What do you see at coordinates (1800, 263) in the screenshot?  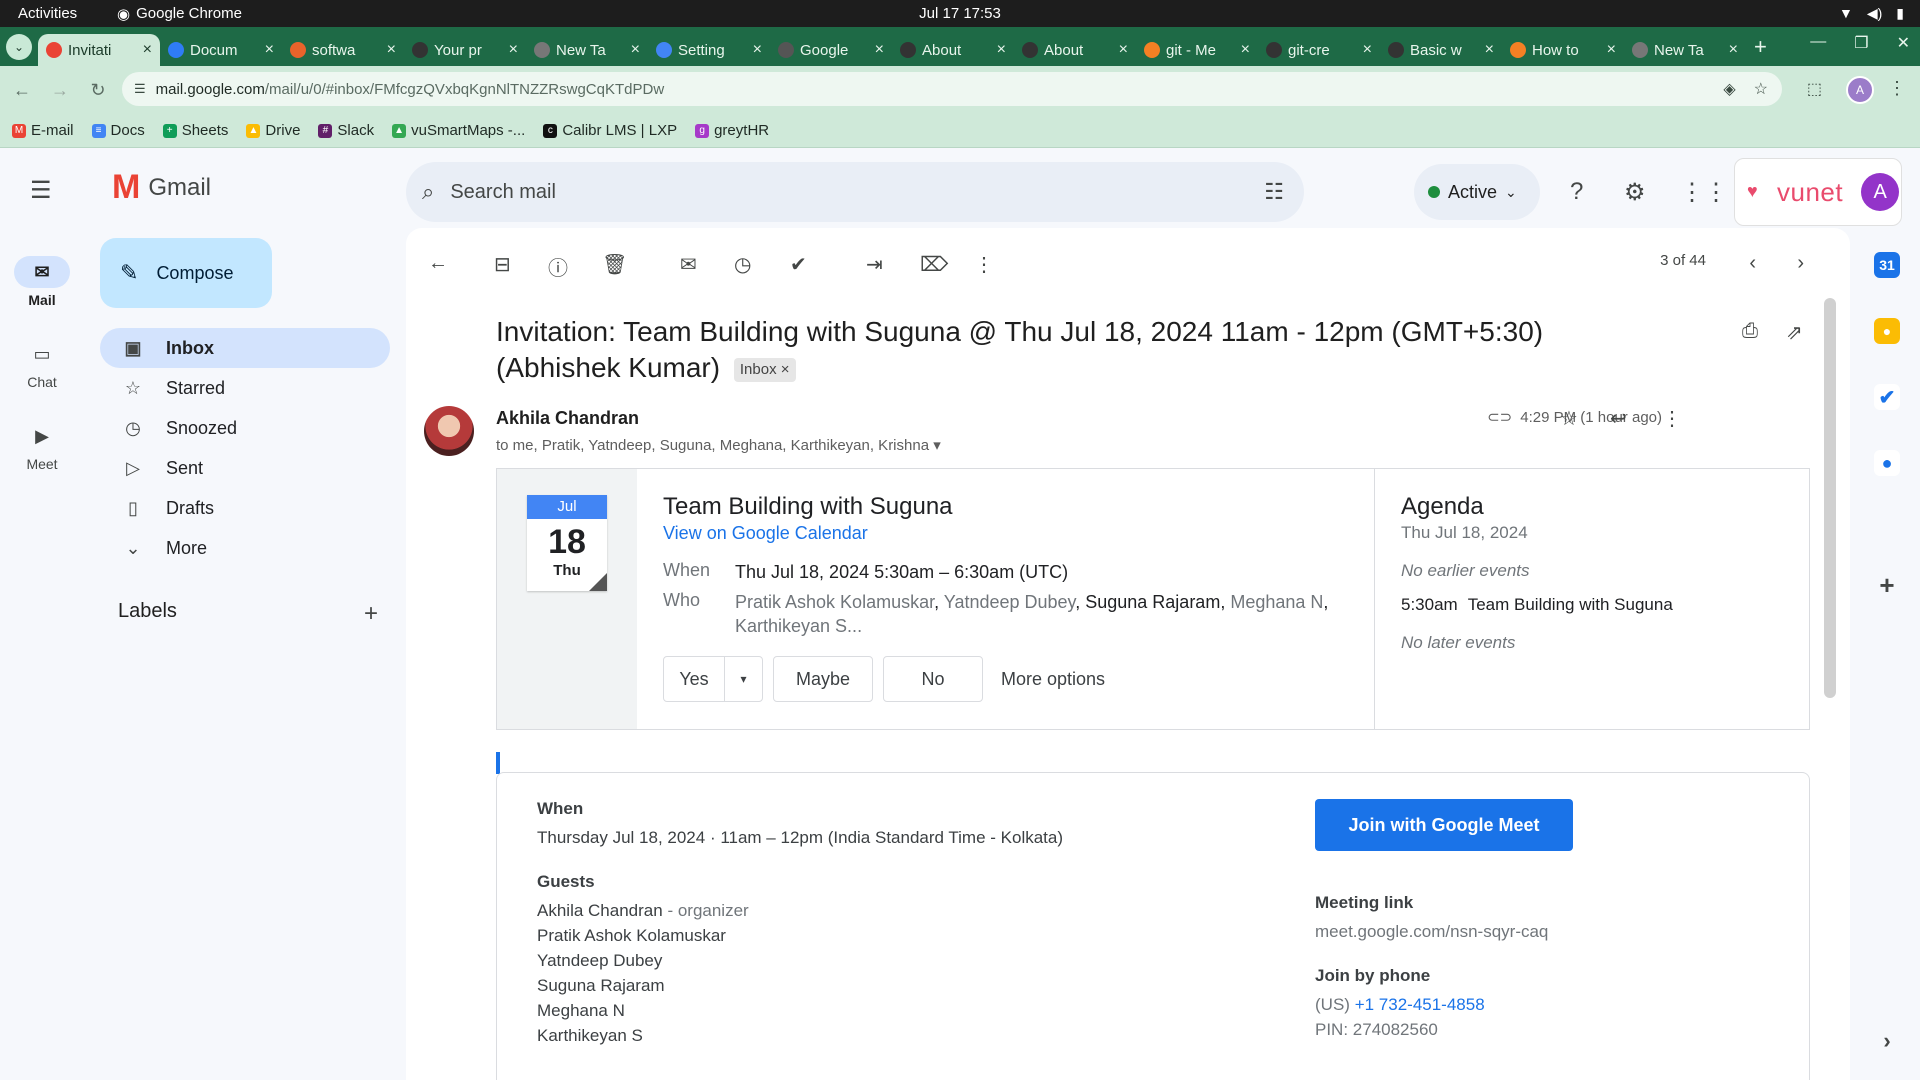 I see `older-icon: ›` at bounding box center [1800, 263].